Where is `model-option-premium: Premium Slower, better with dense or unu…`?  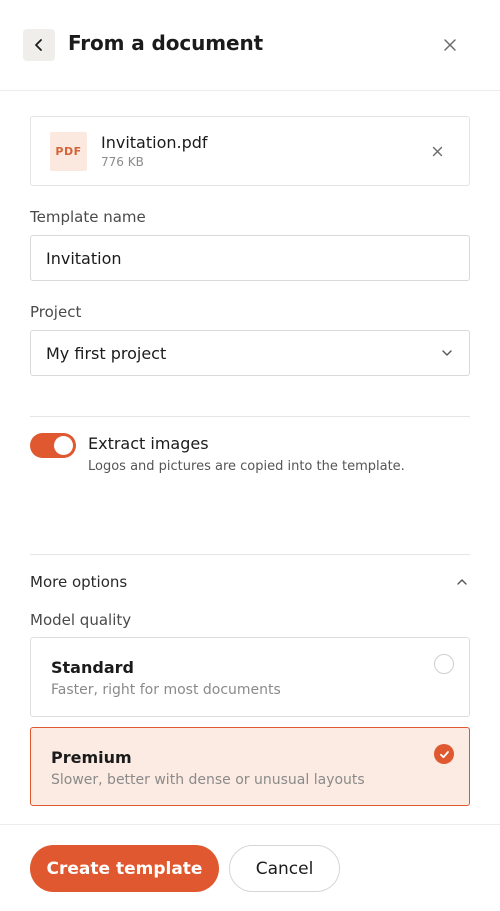
model-option-premium: Premium Slower, better with dense or unu… is located at coordinates (250, 766).